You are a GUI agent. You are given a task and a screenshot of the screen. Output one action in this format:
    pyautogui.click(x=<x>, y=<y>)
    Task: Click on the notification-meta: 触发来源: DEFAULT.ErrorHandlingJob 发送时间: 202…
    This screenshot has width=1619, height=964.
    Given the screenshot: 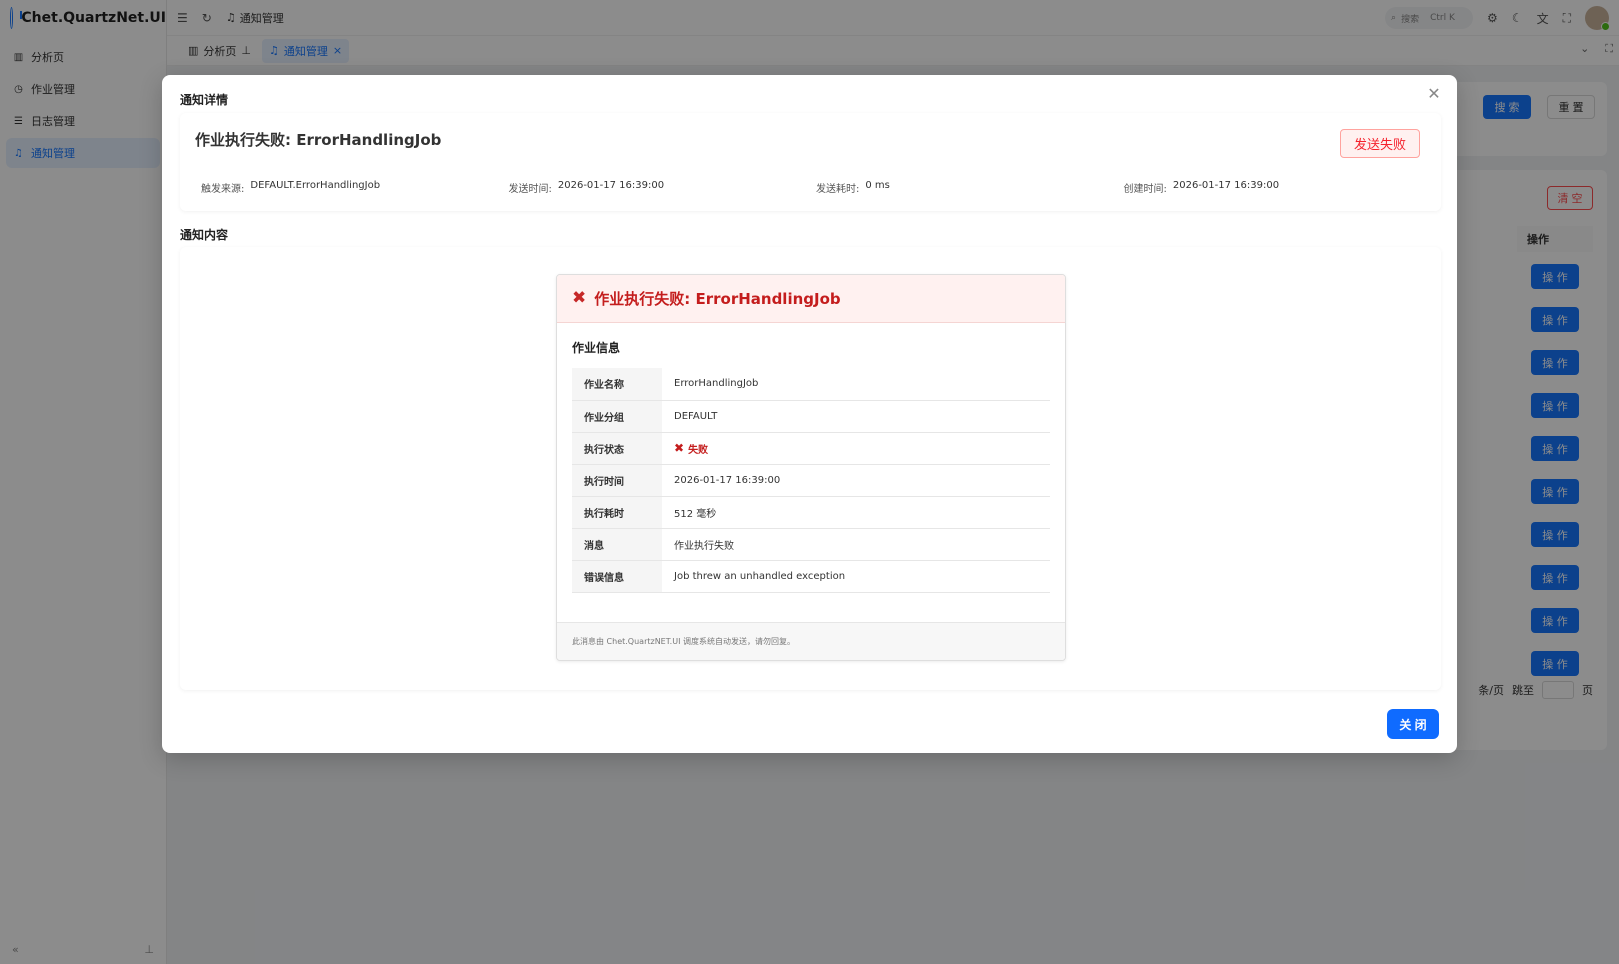 What is the action you would take?
    pyautogui.click(x=816, y=187)
    